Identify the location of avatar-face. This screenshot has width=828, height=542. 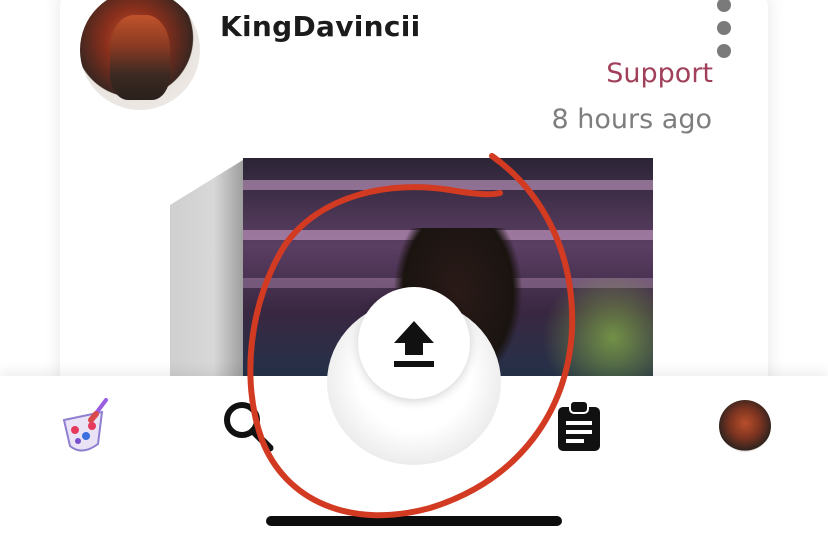
(140, 57).